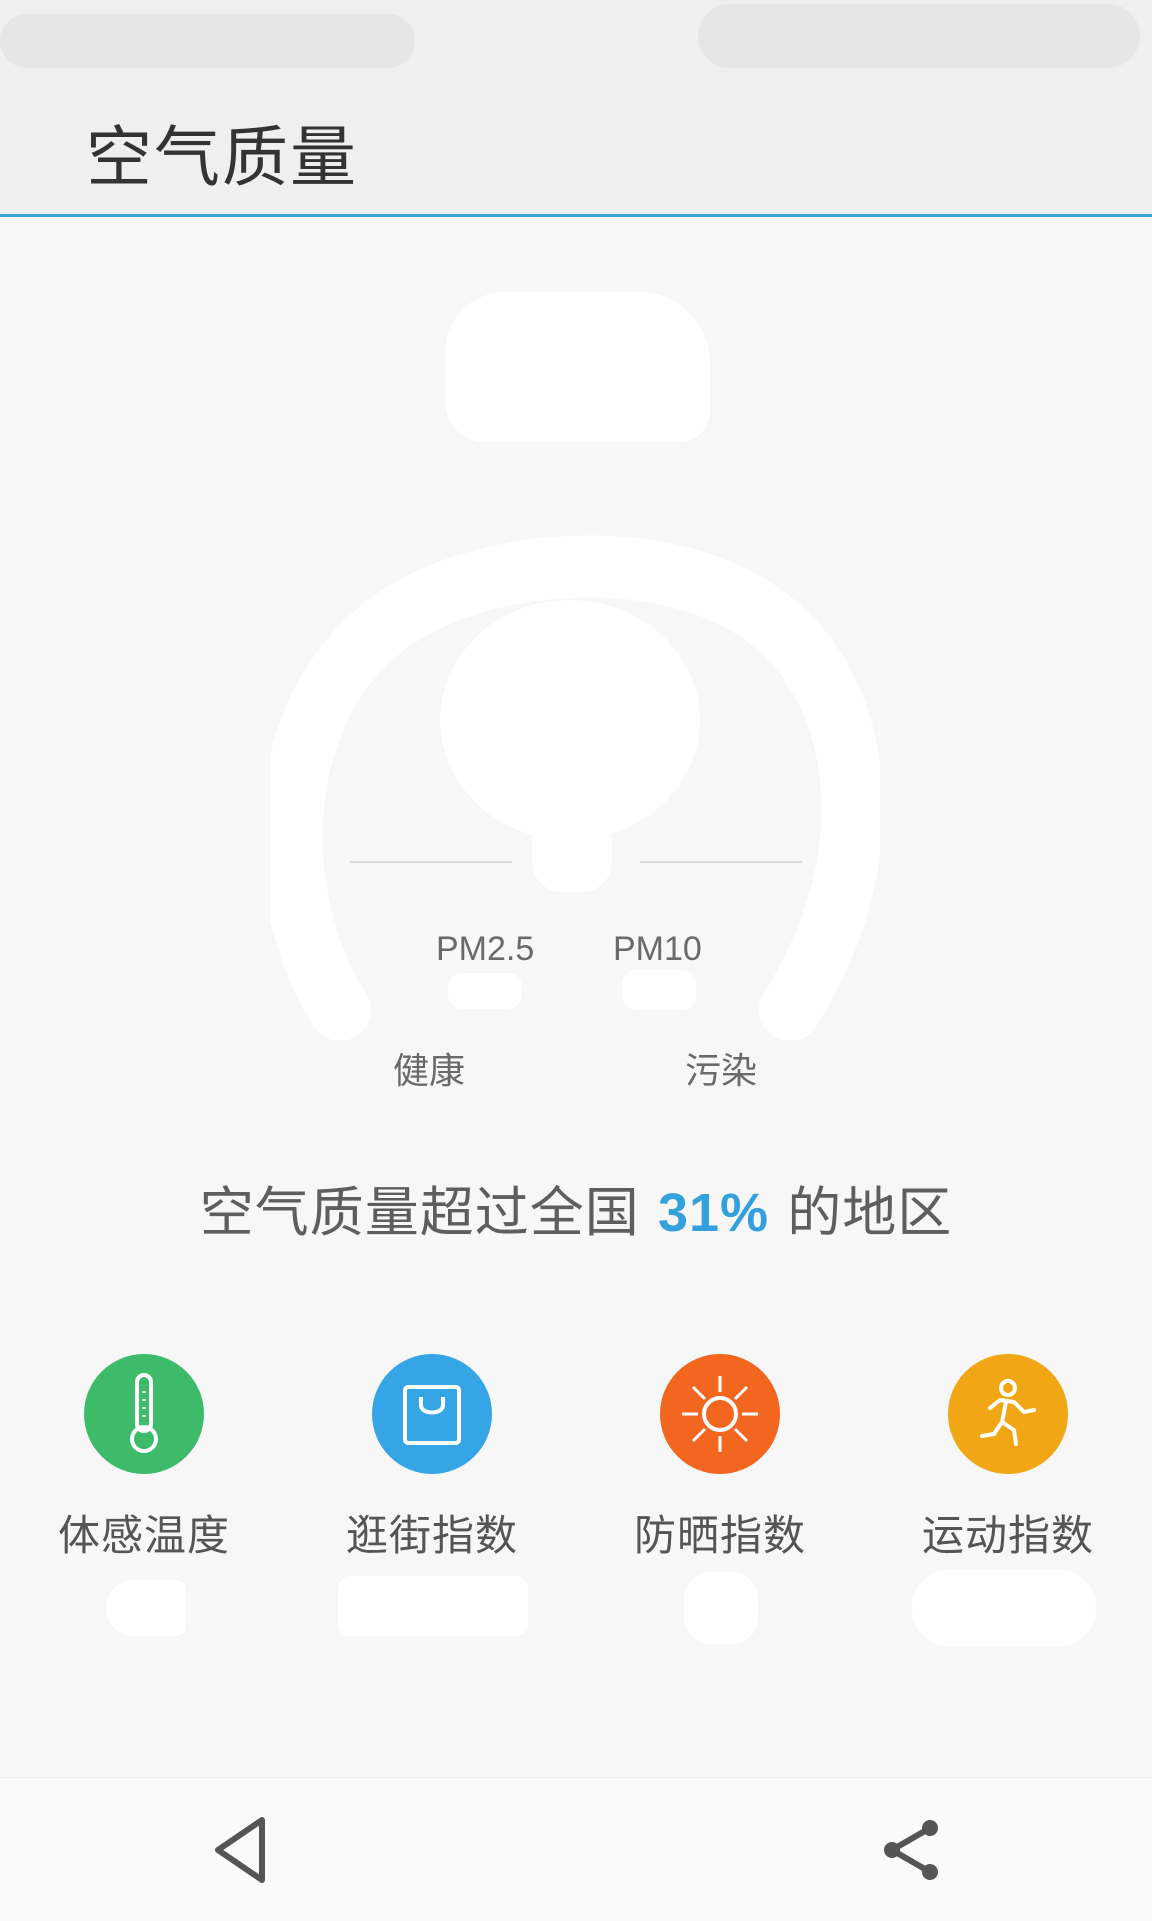  I want to click on index-label-feels-like: 体感温度, so click(143, 1535).